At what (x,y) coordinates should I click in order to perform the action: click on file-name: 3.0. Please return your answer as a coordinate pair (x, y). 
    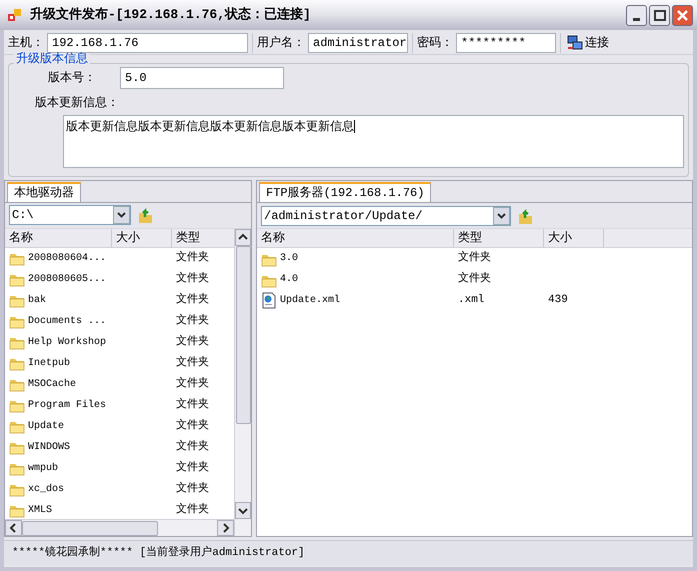
    Looking at the image, I should click on (289, 258).